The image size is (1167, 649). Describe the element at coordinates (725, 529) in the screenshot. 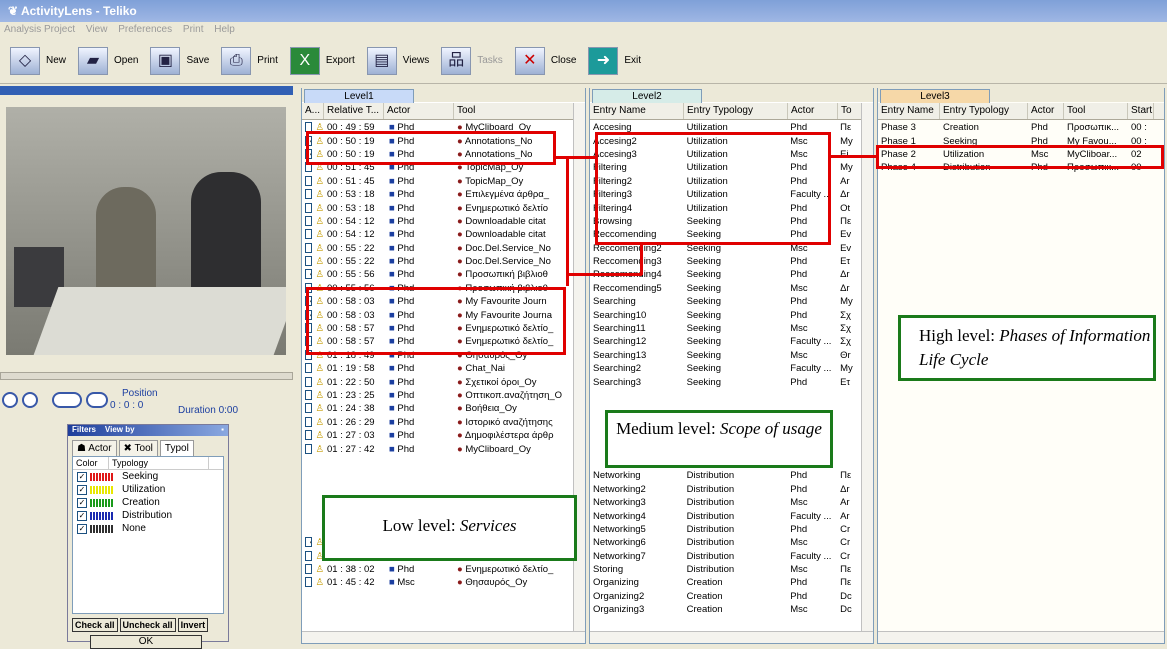

I see `table-row: Networking5 Distribution Phd Cr` at that location.